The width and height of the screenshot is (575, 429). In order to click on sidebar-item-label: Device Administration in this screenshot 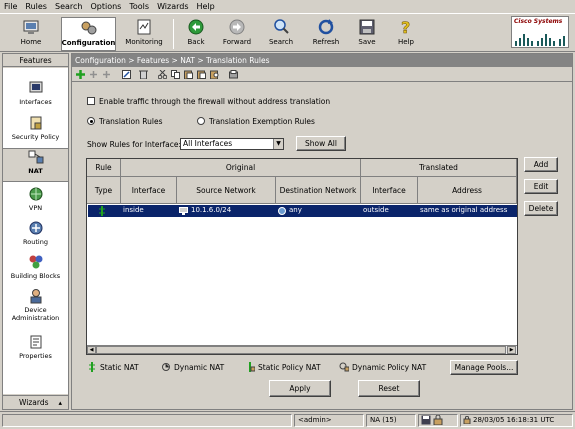, I will do `click(35, 314)`.